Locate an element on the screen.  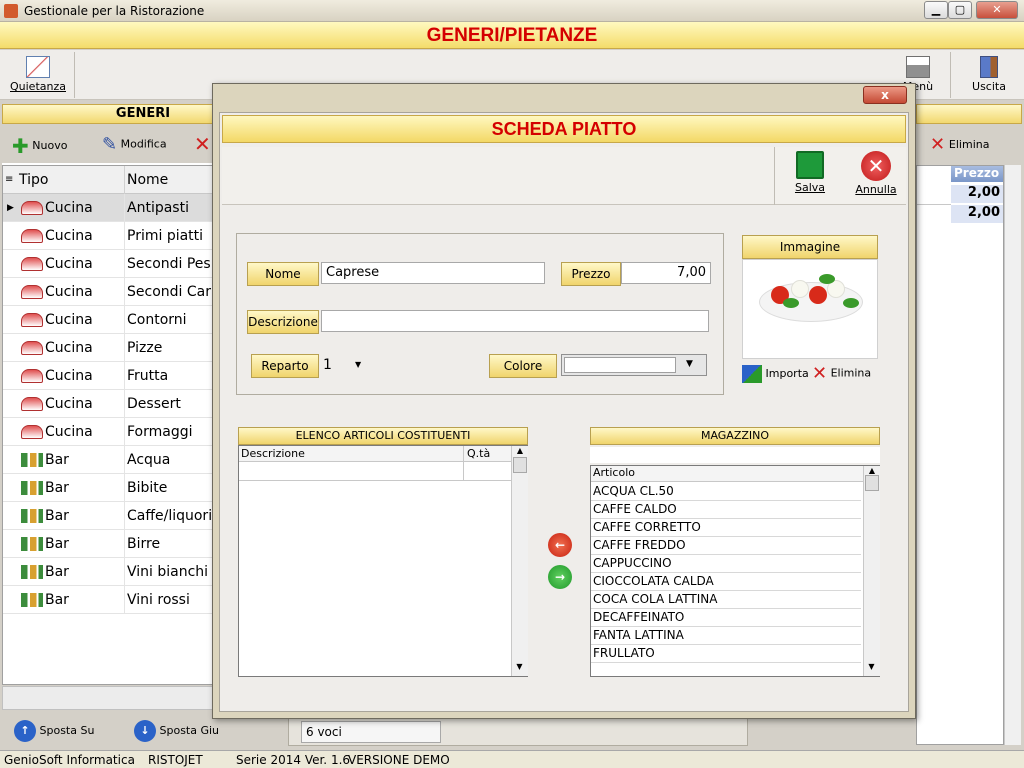
save-disk-icon is located at coordinates (810, 165).